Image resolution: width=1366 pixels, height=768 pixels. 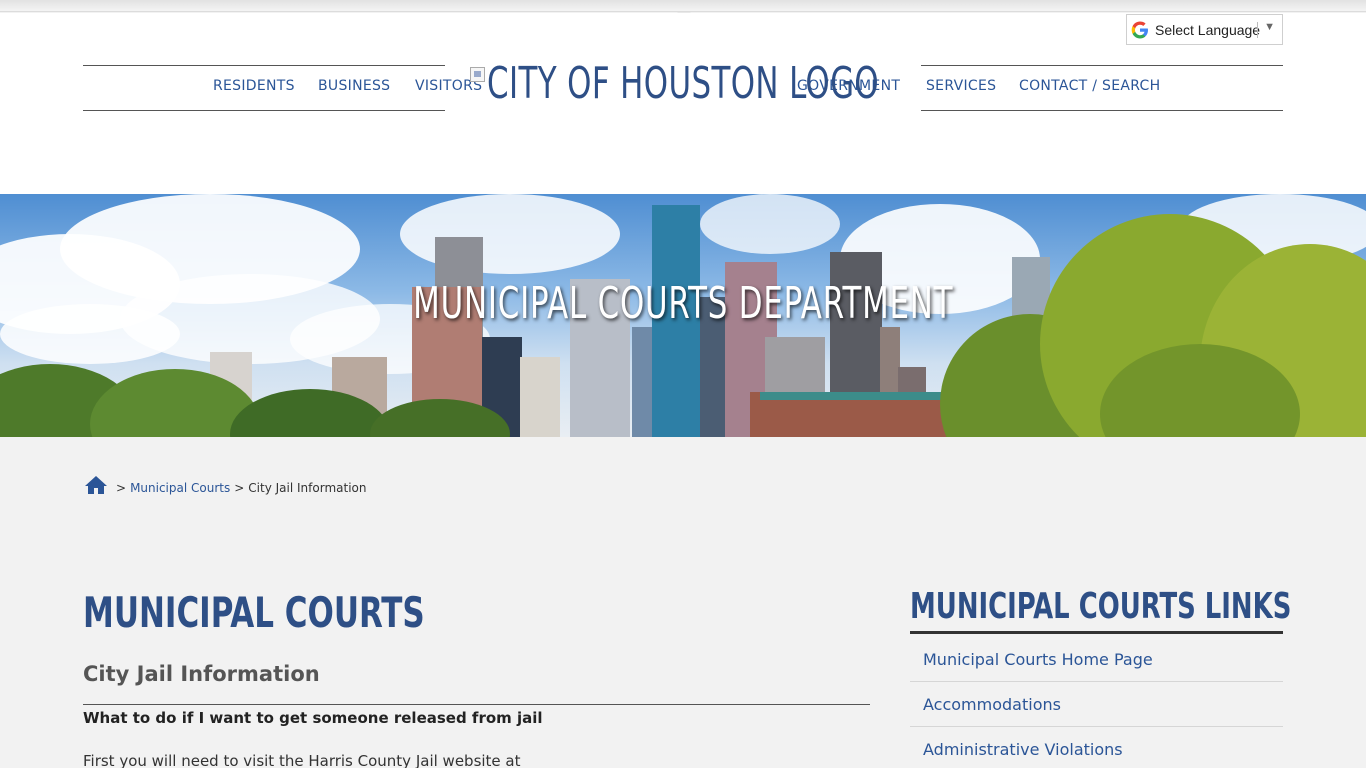 I want to click on nav-services: SERVICES, so click(x=961, y=86).